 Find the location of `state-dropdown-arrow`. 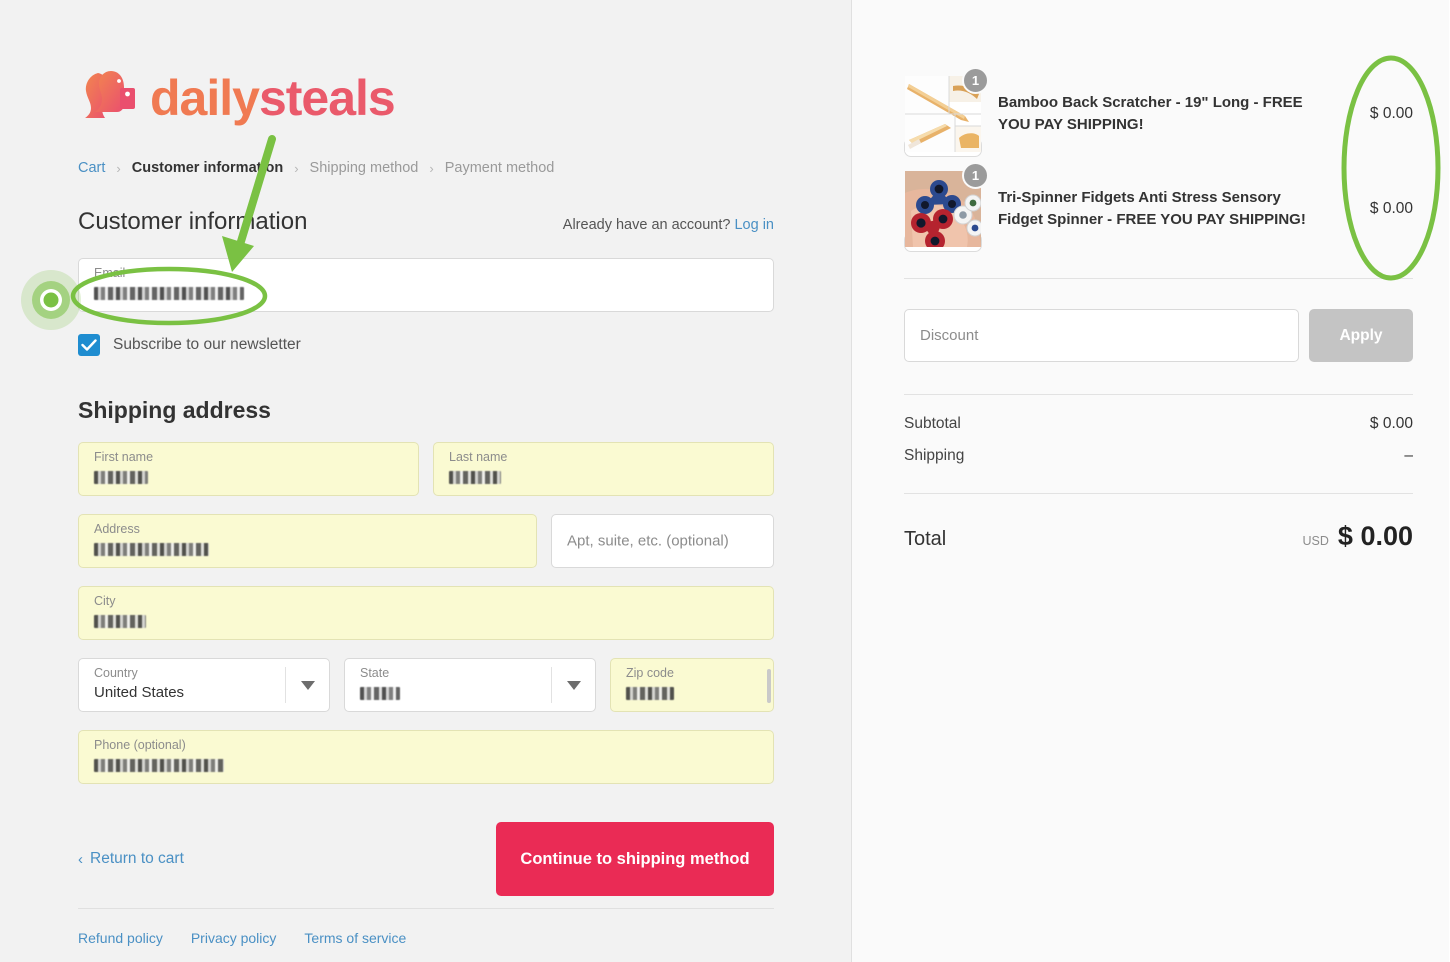

state-dropdown-arrow is located at coordinates (573, 685).